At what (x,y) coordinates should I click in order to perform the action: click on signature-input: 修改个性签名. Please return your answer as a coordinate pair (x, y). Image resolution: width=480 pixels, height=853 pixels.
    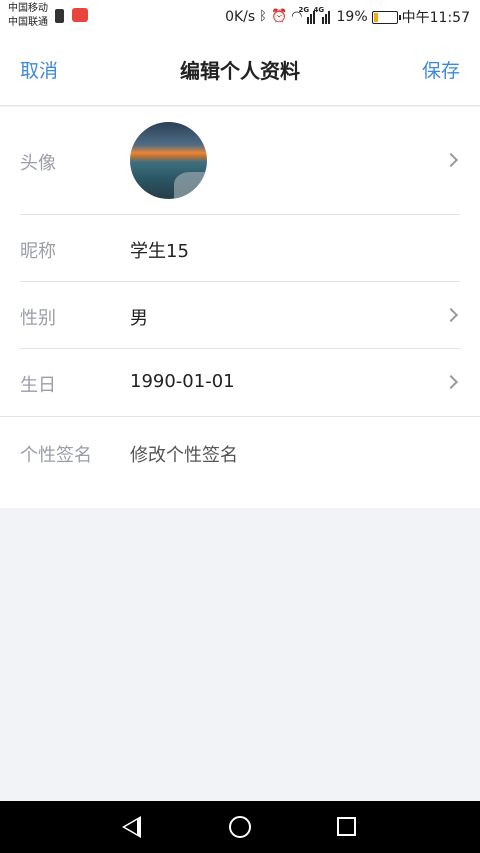
    Looking at the image, I should click on (184, 454).